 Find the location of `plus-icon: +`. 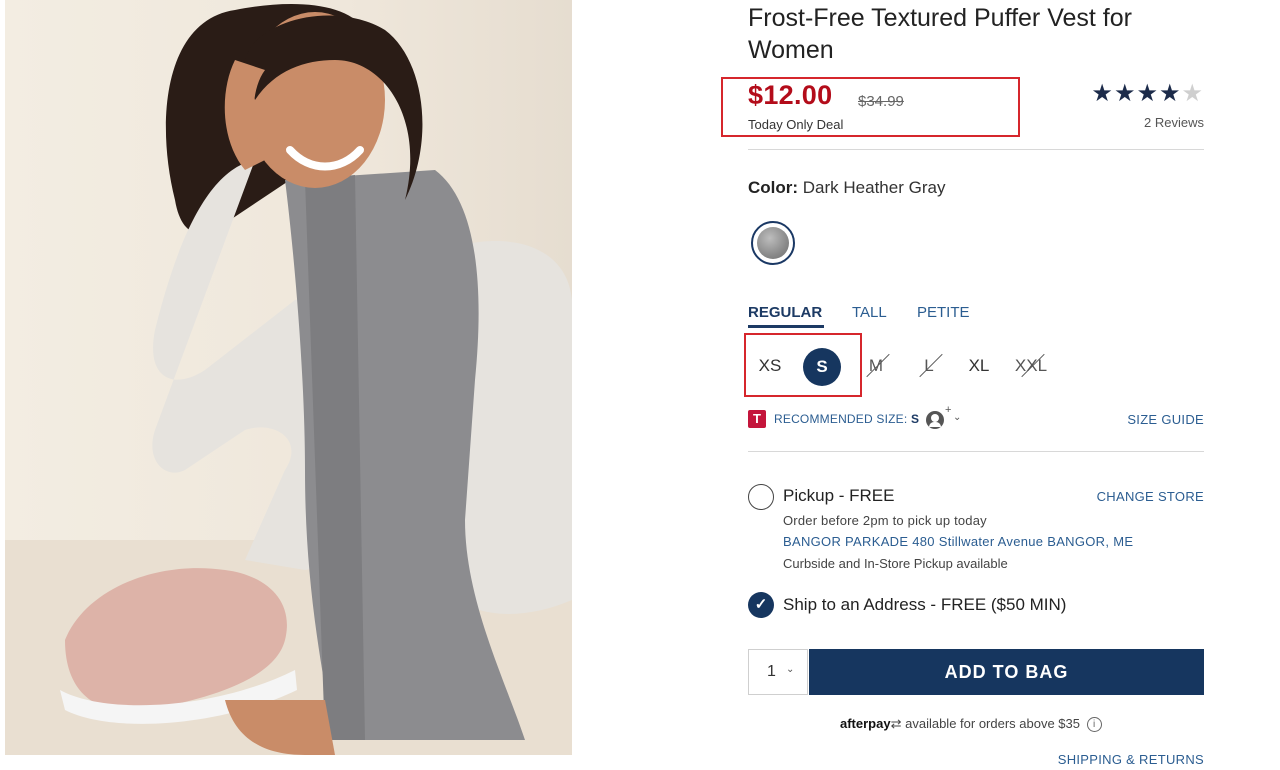

plus-icon: + is located at coordinates (948, 410).